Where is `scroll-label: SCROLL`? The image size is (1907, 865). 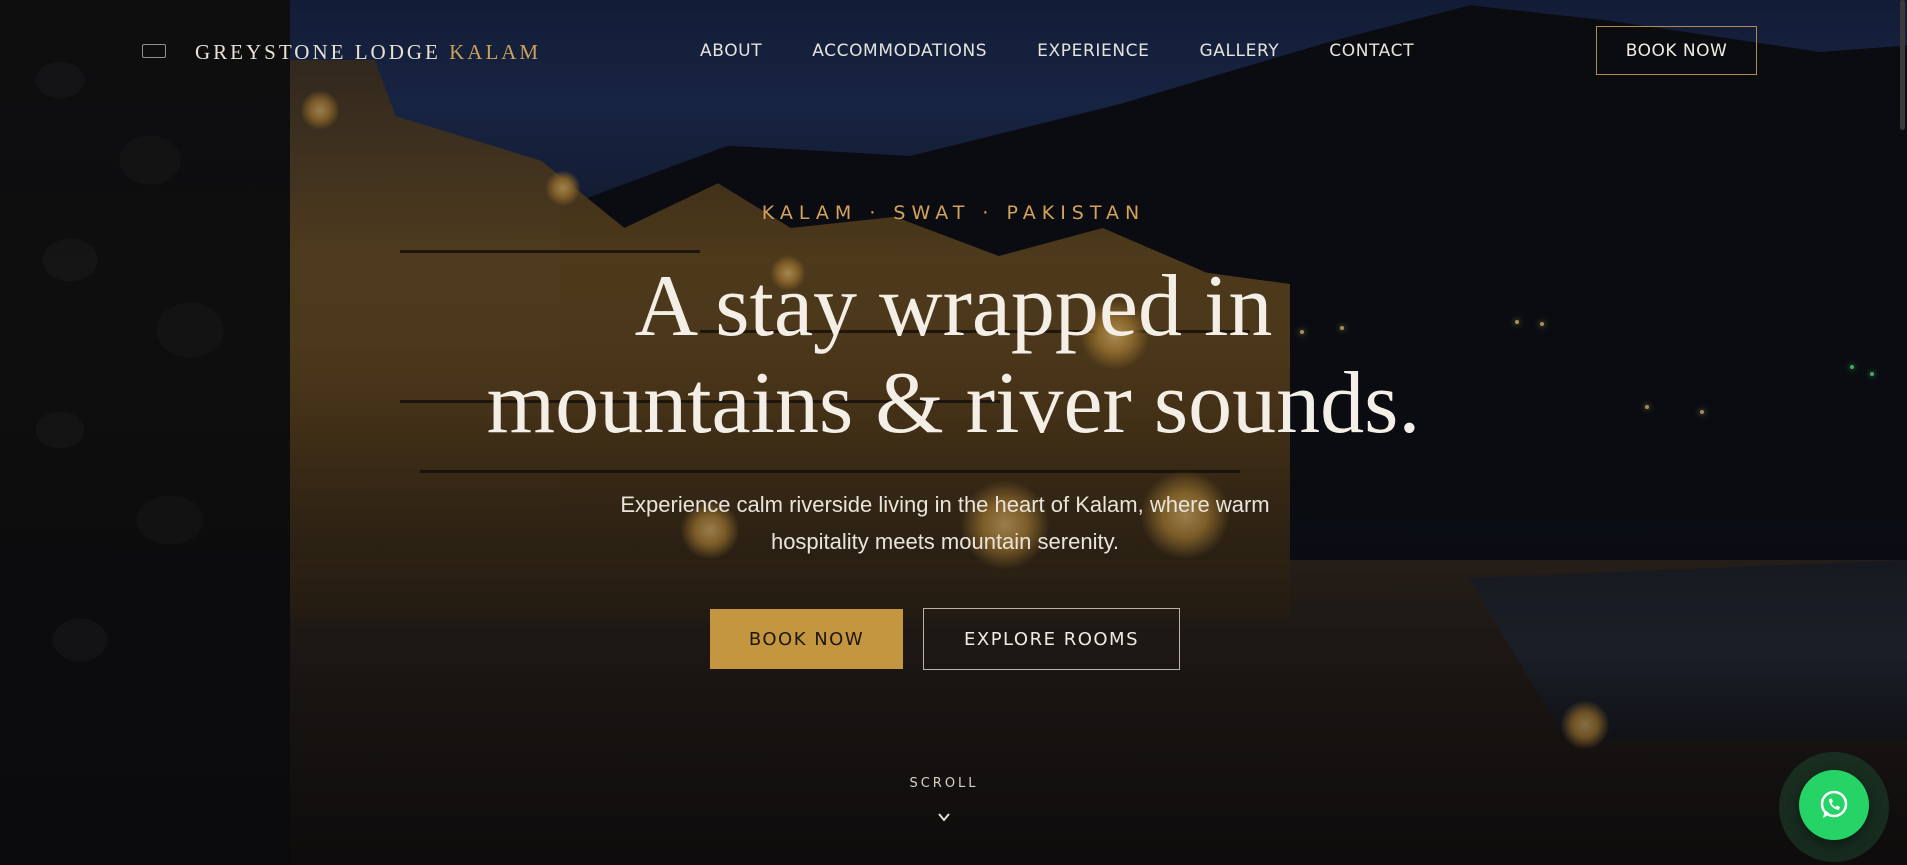 scroll-label: SCROLL is located at coordinates (944, 783).